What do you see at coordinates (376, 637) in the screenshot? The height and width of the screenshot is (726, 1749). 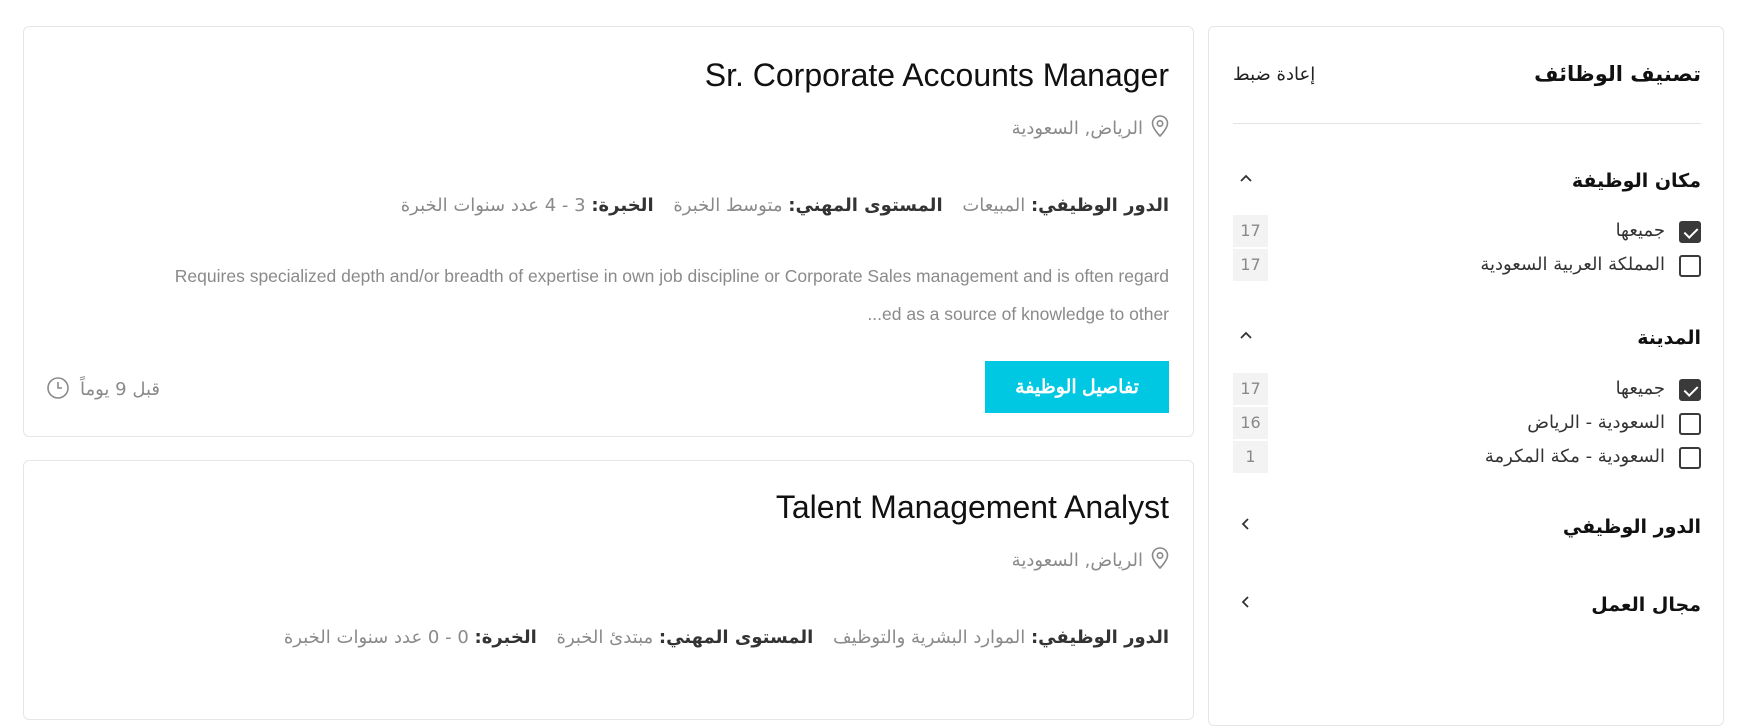 I see `experience-value: 0 - 0 عدد سنوات الخبرة` at bounding box center [376, 637].